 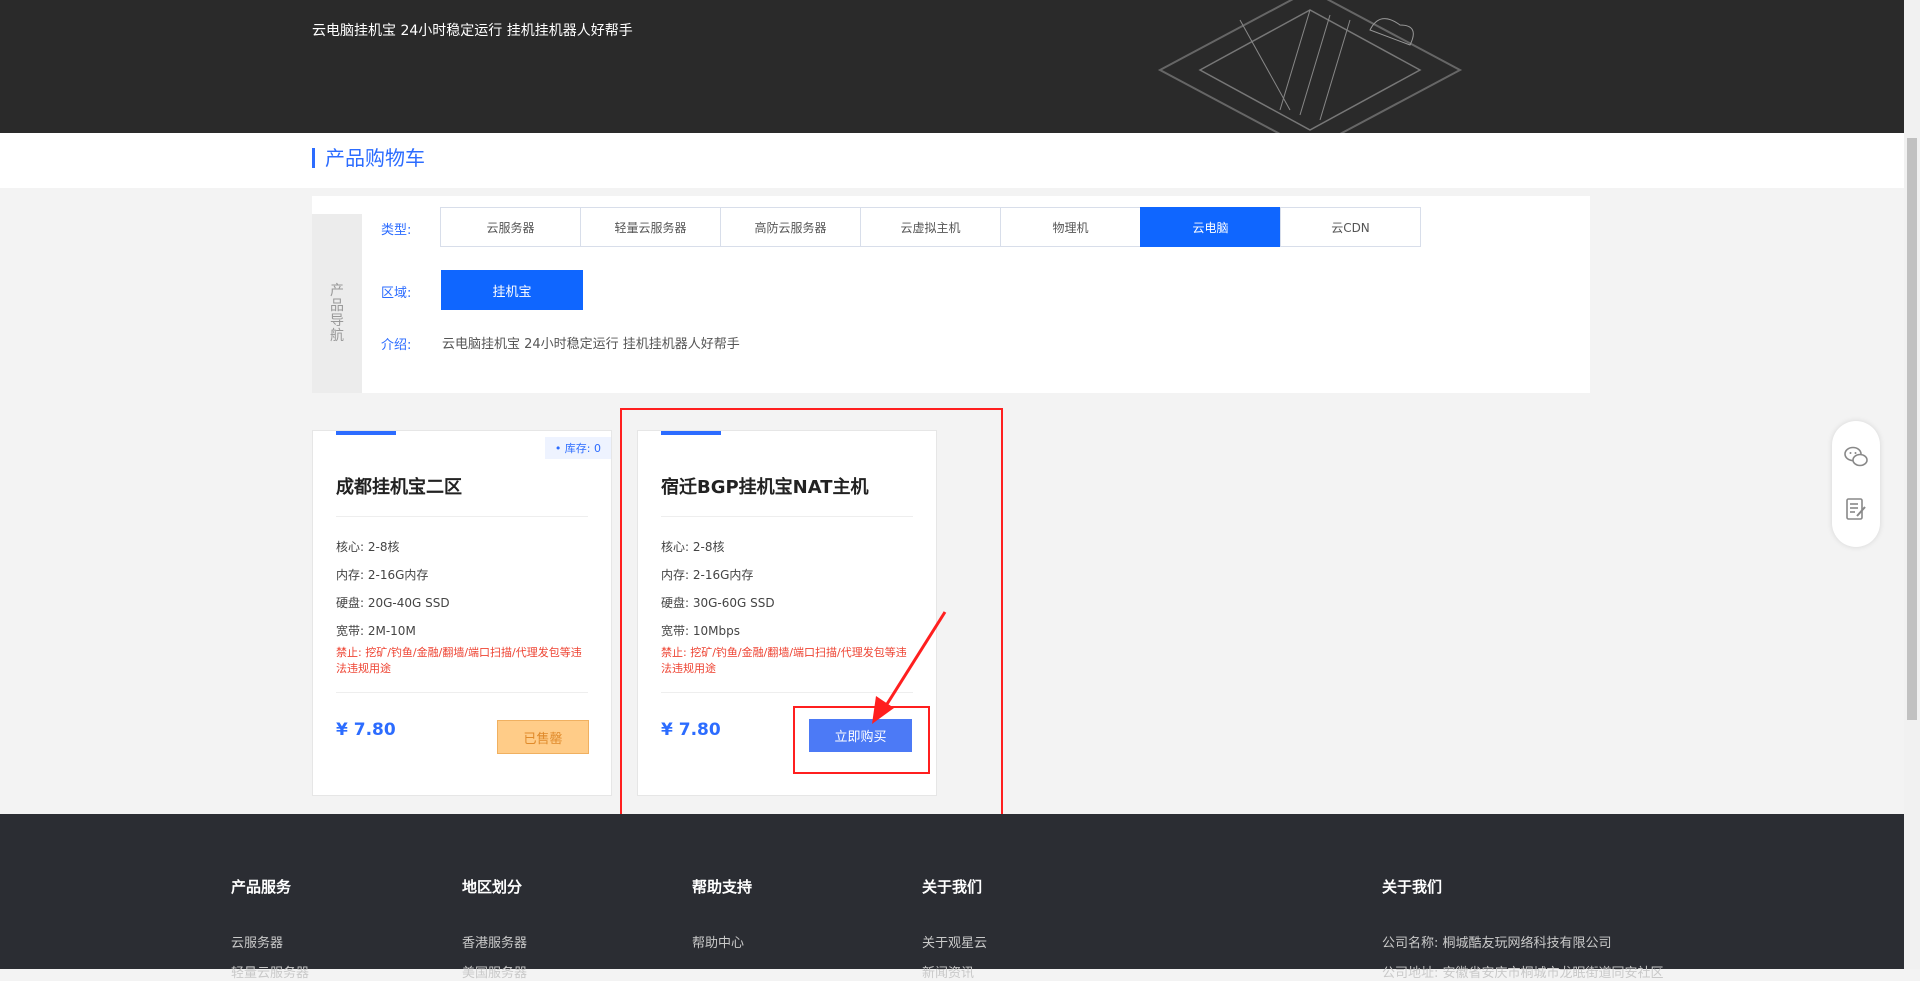 What do you see at coordinates (368, 547) in the screenshot?
I see `spec-core: 核心: 2-8核` at bounding box center [368, 547].